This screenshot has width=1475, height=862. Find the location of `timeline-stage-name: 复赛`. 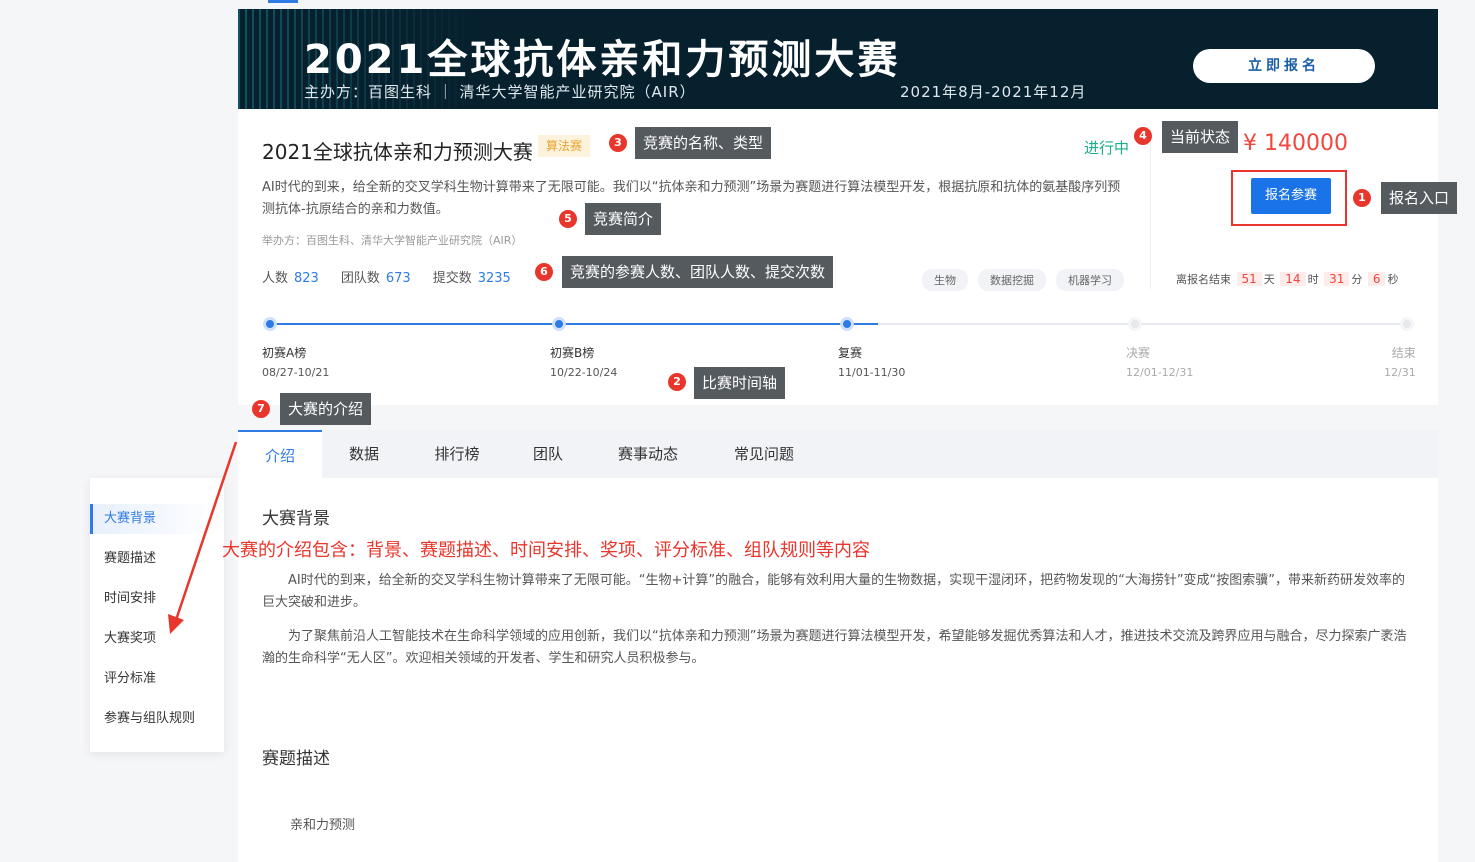

timeline-stage-name: 复赛 is located at coordinates (850, 353).